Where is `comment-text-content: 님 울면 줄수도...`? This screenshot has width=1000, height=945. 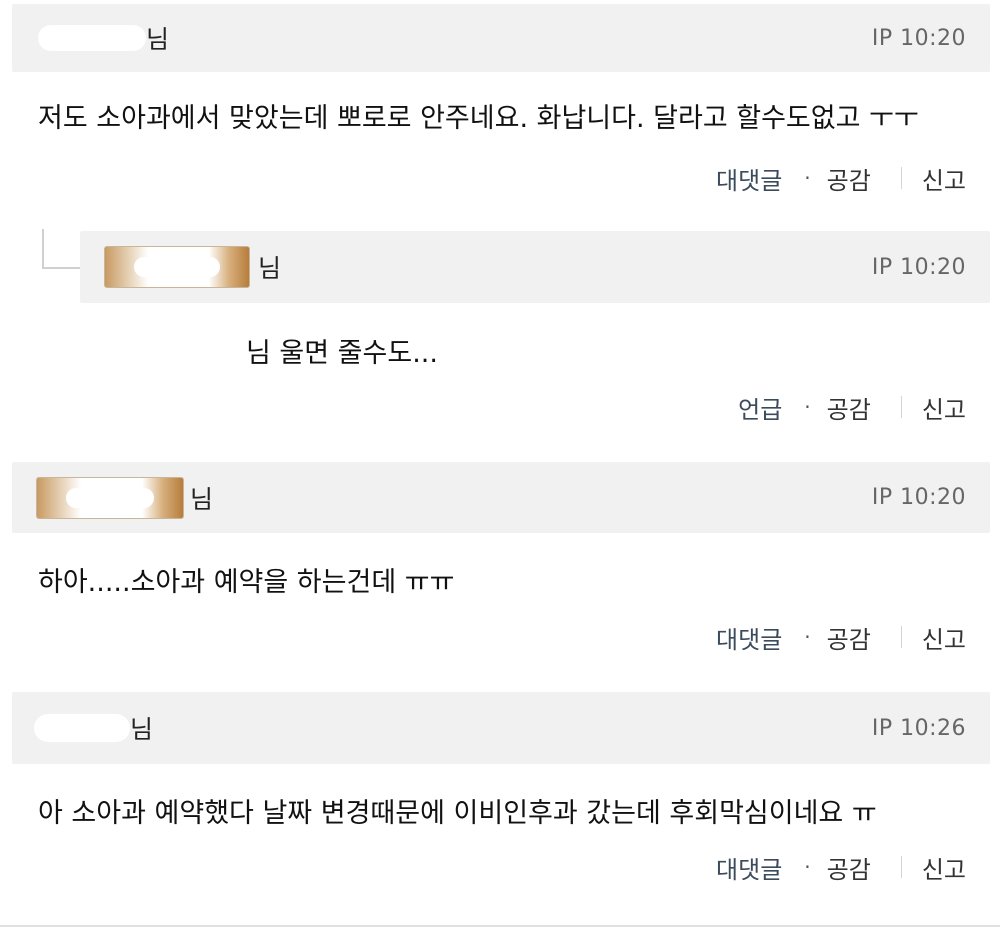 comment-text-content: 님 울면 줄수도... is located at coordinates (342, 353).